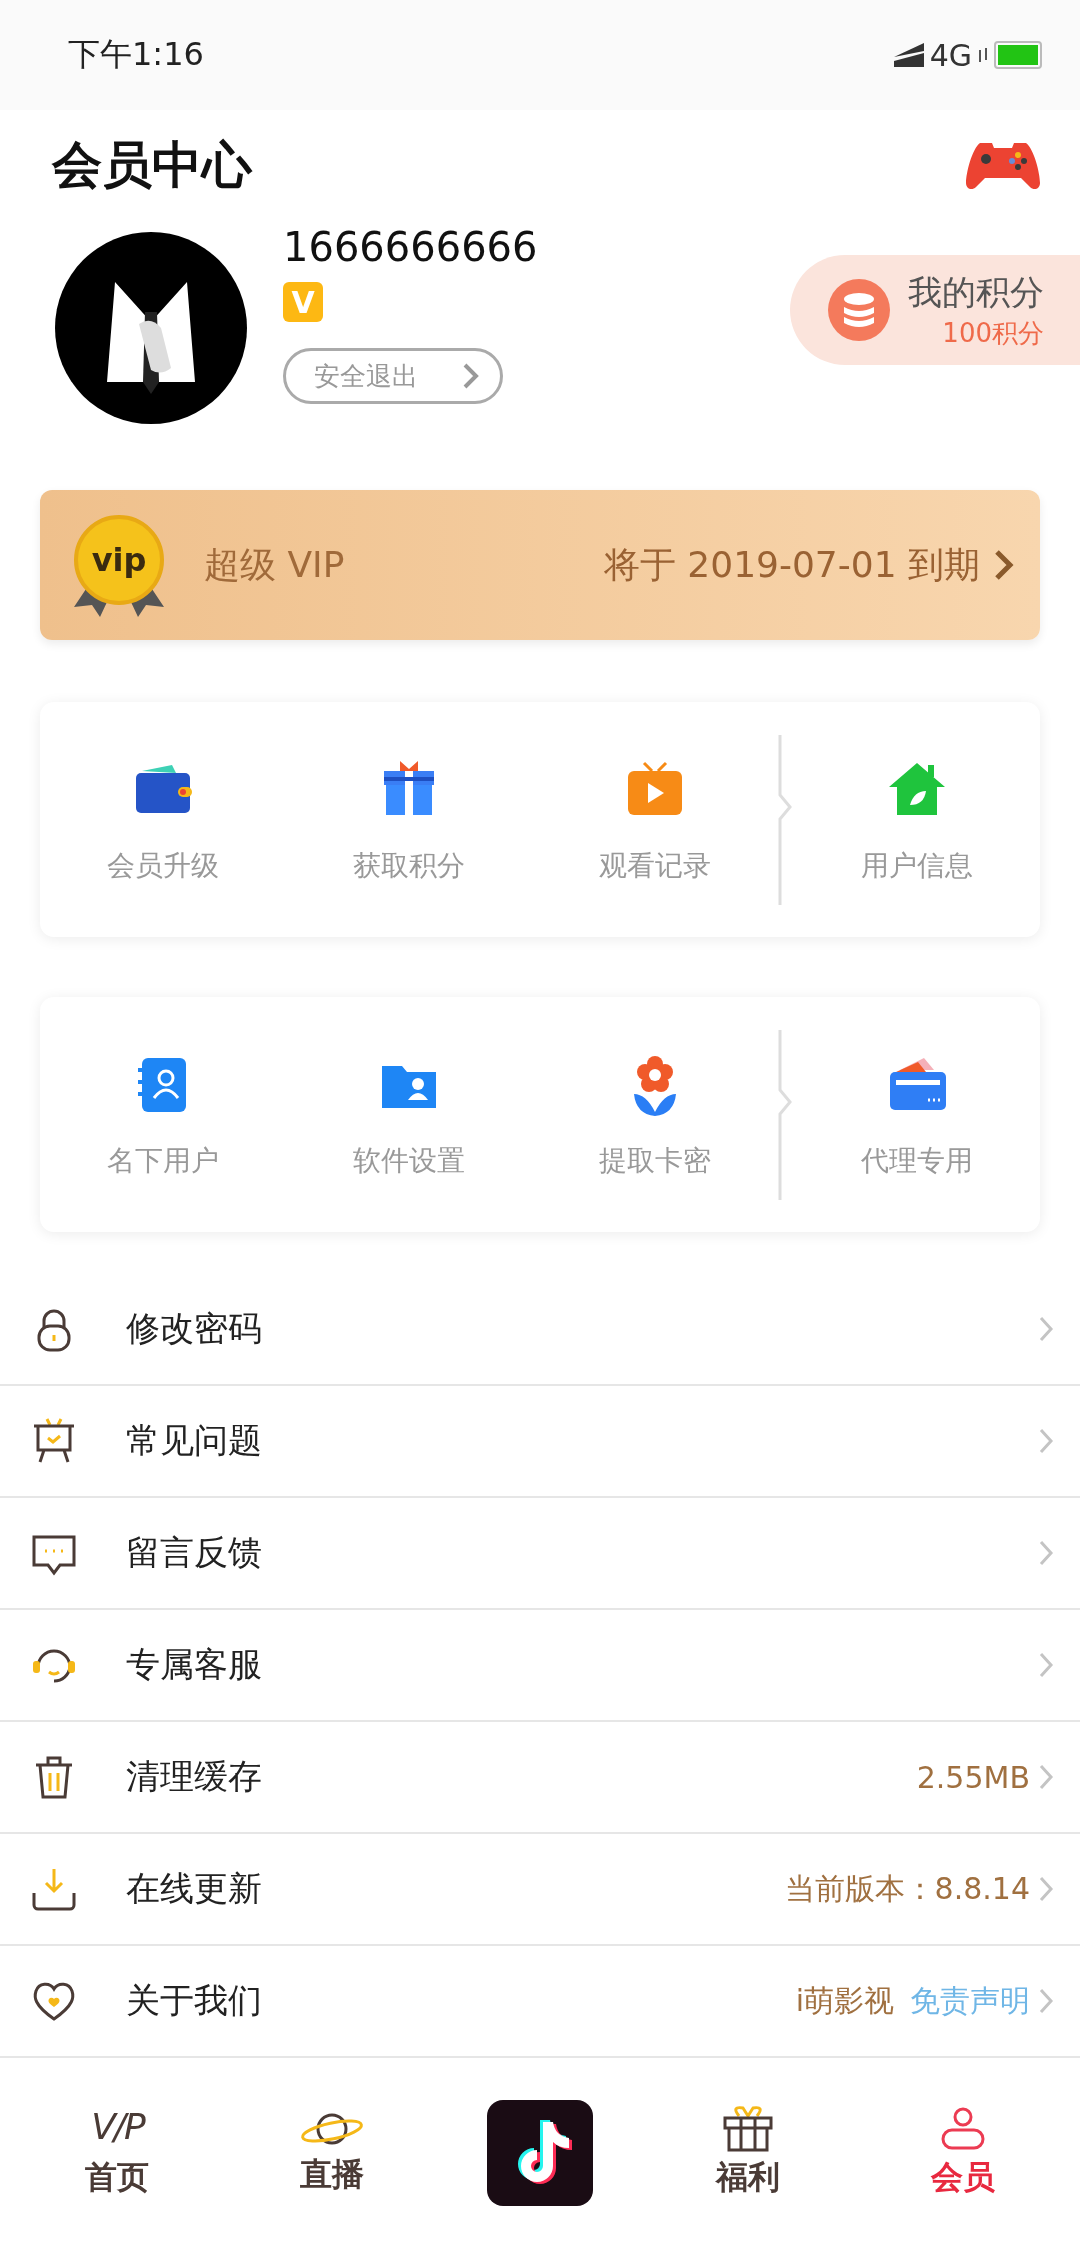  I want to click on points-title: 我的积分, so click(976, 292).